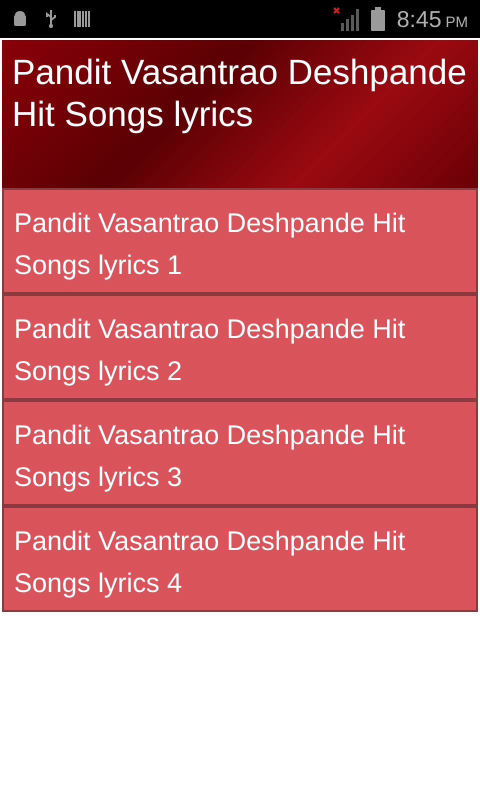  I want to click on usb-icon, so click(51, 19).